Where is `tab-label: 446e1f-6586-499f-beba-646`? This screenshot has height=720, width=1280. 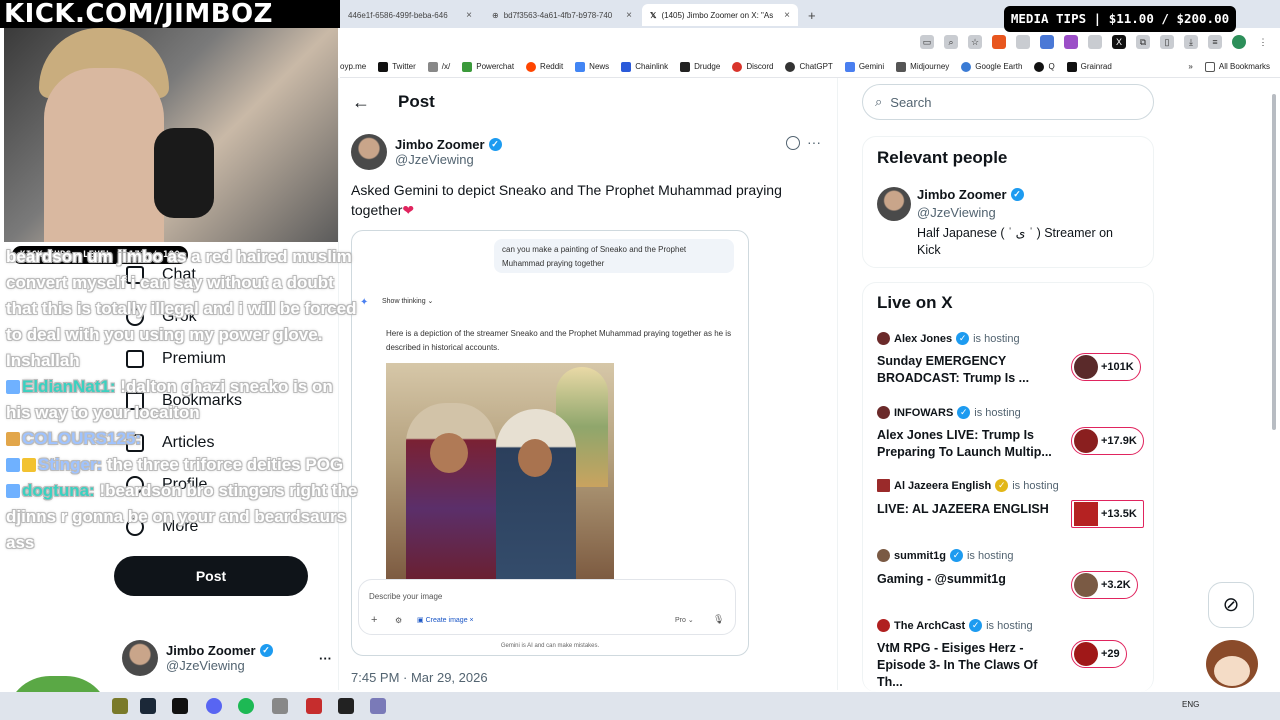 tab-label: 446e1f-6586-499f-beba-646 is located at coordinates (398, 15).